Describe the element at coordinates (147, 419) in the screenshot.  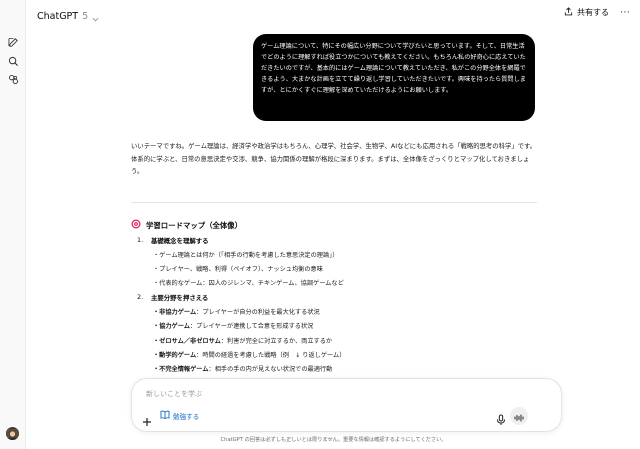
I see `plus-icon` at that location.